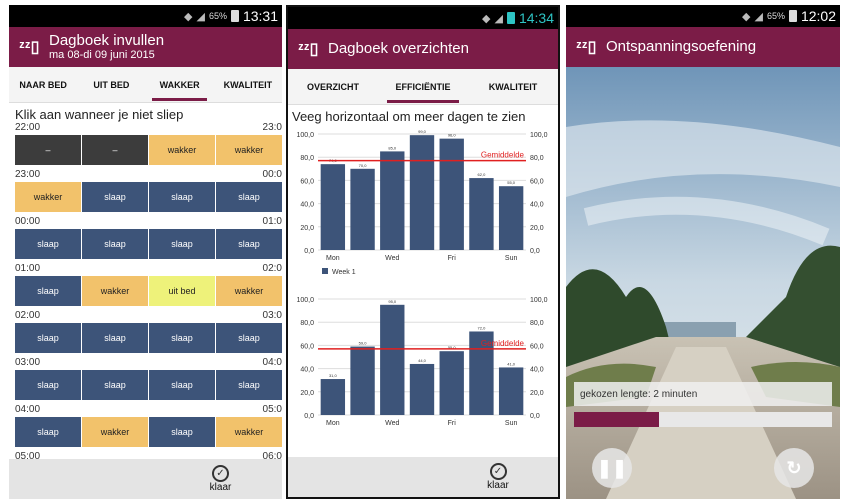  Describe the element at coordinates (422, 131) in the screenshot. I see `bar-value-label: 99,0` at that location.